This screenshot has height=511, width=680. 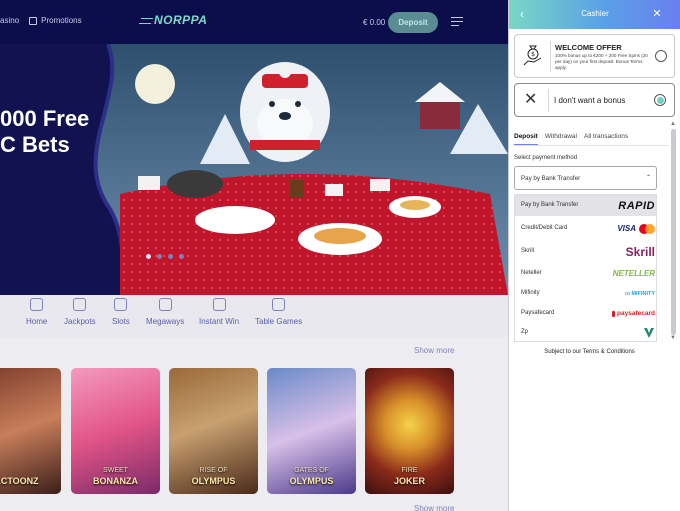 What do you see at coordinates (219, 321) in the screenshot?
I see `category-label: Instant Win` at bounding box center [219, 321].